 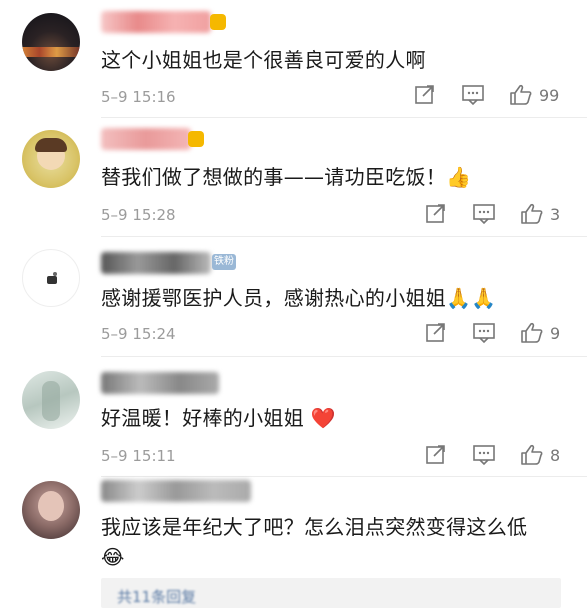 I want to click on comment-body: 好温暖！好棒的小姐姐, so click(x=202, y=418).